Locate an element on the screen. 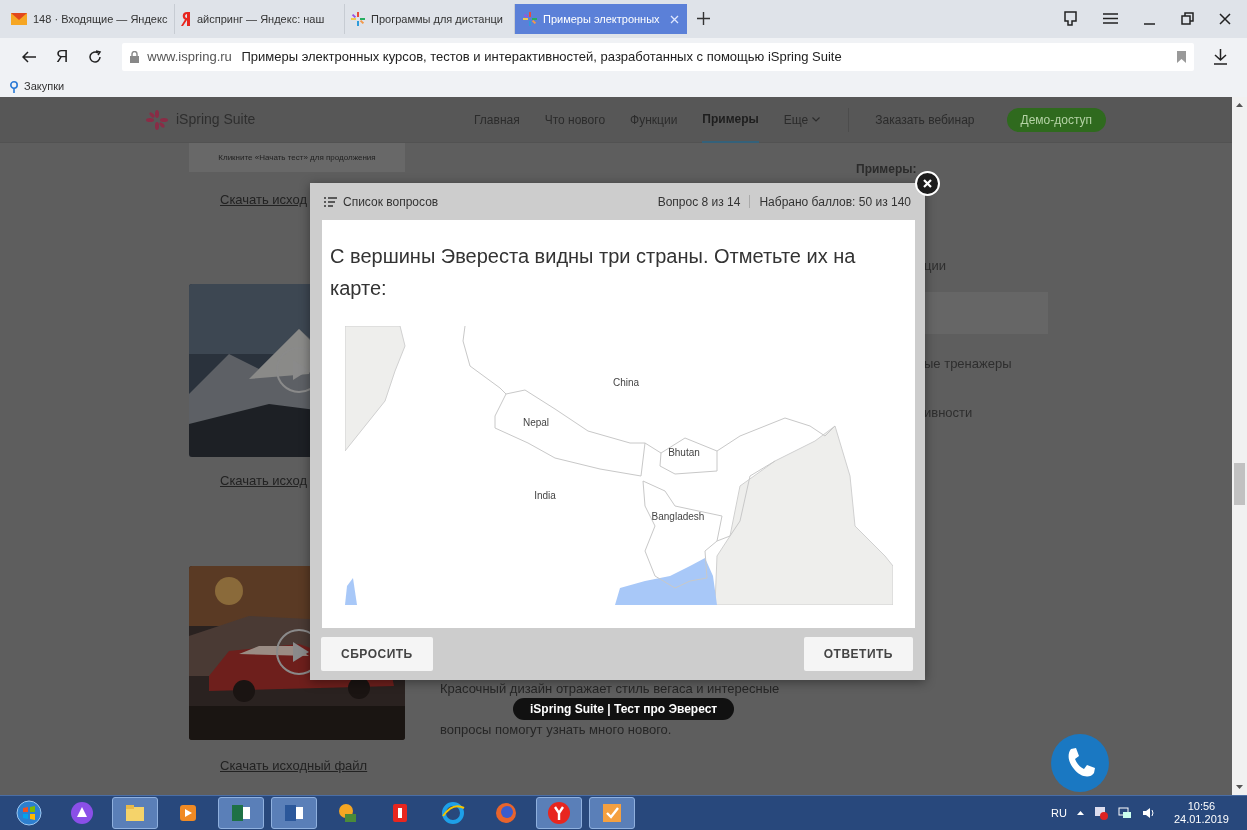 The image size is (1247, 830). clock: 10:56 24.01.2019 is located at coordinates (1201, 813).